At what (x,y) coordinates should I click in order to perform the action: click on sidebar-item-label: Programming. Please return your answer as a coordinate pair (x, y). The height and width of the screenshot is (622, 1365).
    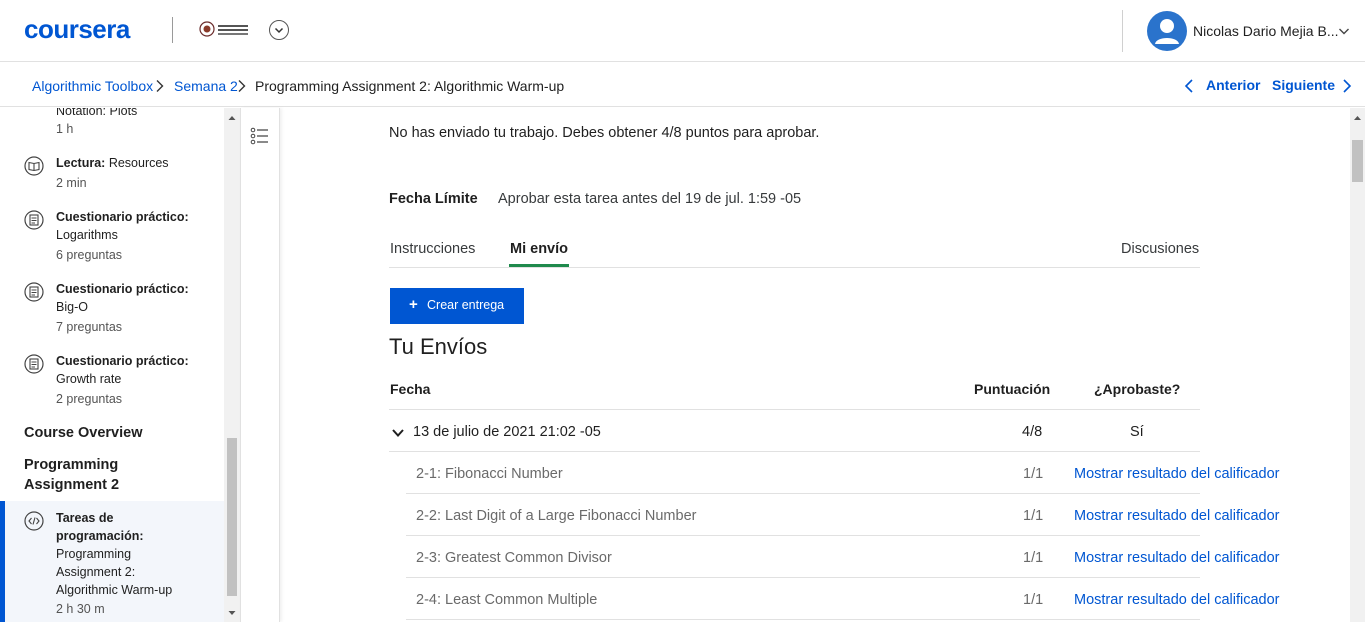
    Looking at the image, I should click on (94, 554).